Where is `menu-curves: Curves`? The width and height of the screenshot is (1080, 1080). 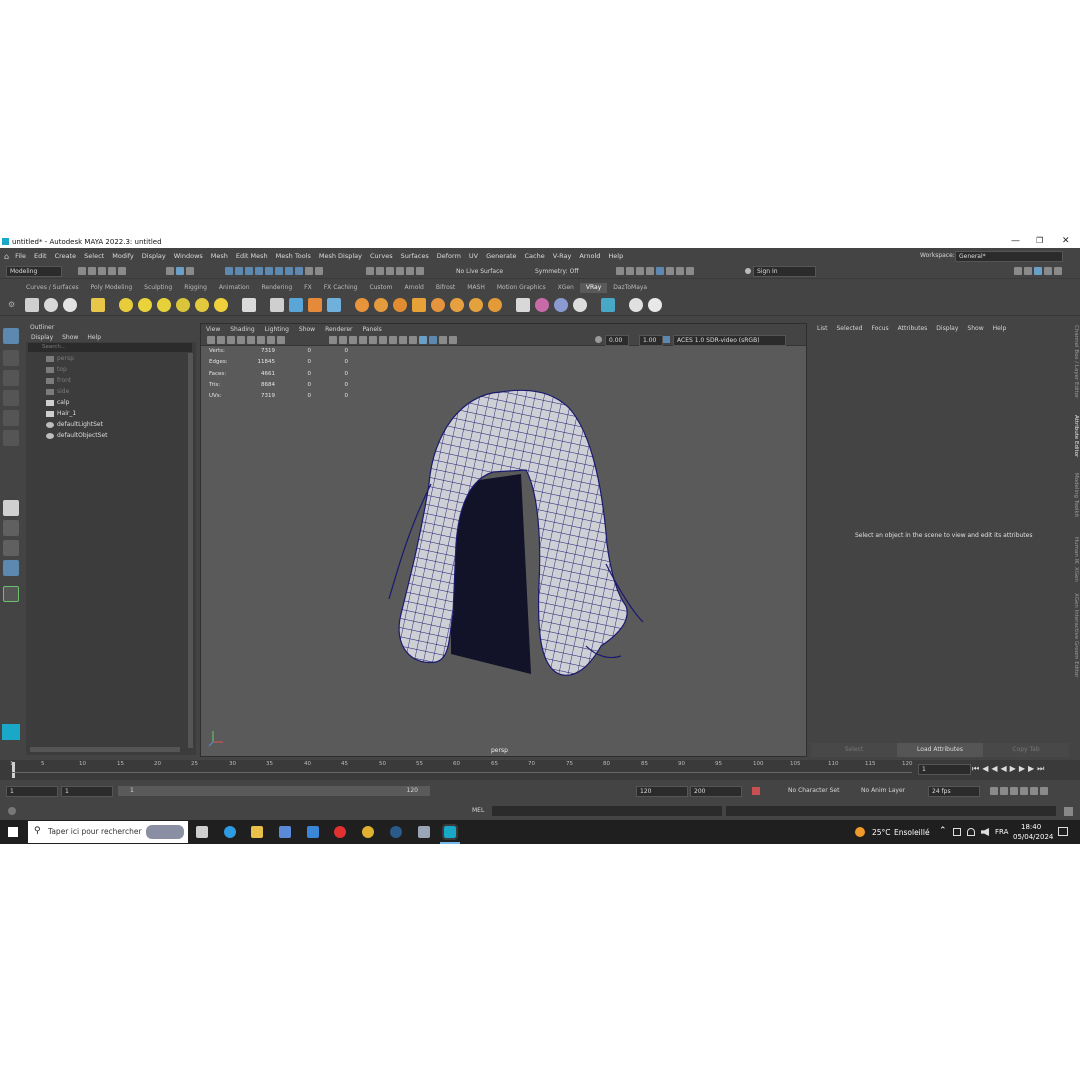 menu-curves: Curves is located at coordinates (381, 256).